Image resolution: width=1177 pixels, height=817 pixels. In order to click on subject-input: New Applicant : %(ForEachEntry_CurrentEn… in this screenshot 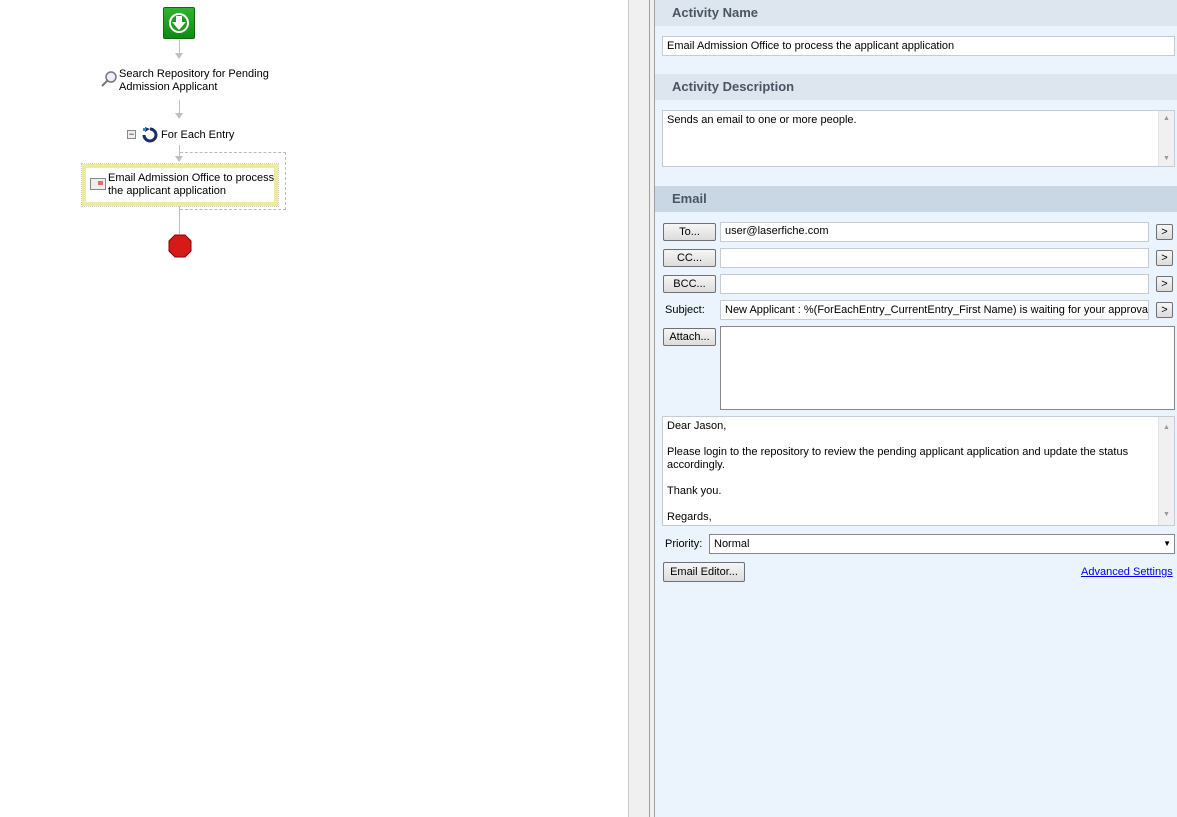, I will do `click(934, 310)`.